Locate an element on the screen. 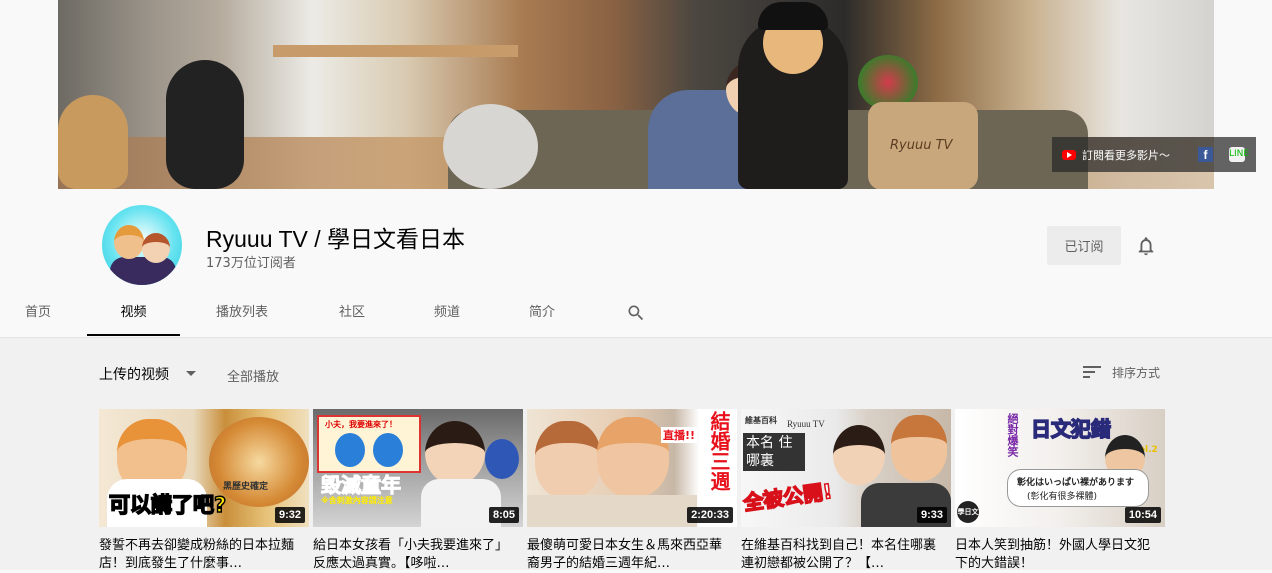  subscribed-button: 已订阅 is located at coordinates (1084, 245).